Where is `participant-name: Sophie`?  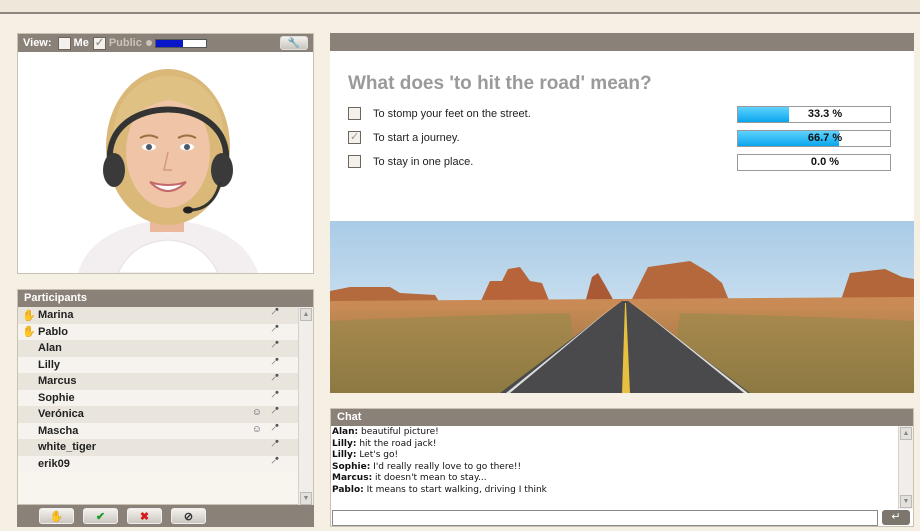 participant-name: Sophie is located at coordinates (56, 397).